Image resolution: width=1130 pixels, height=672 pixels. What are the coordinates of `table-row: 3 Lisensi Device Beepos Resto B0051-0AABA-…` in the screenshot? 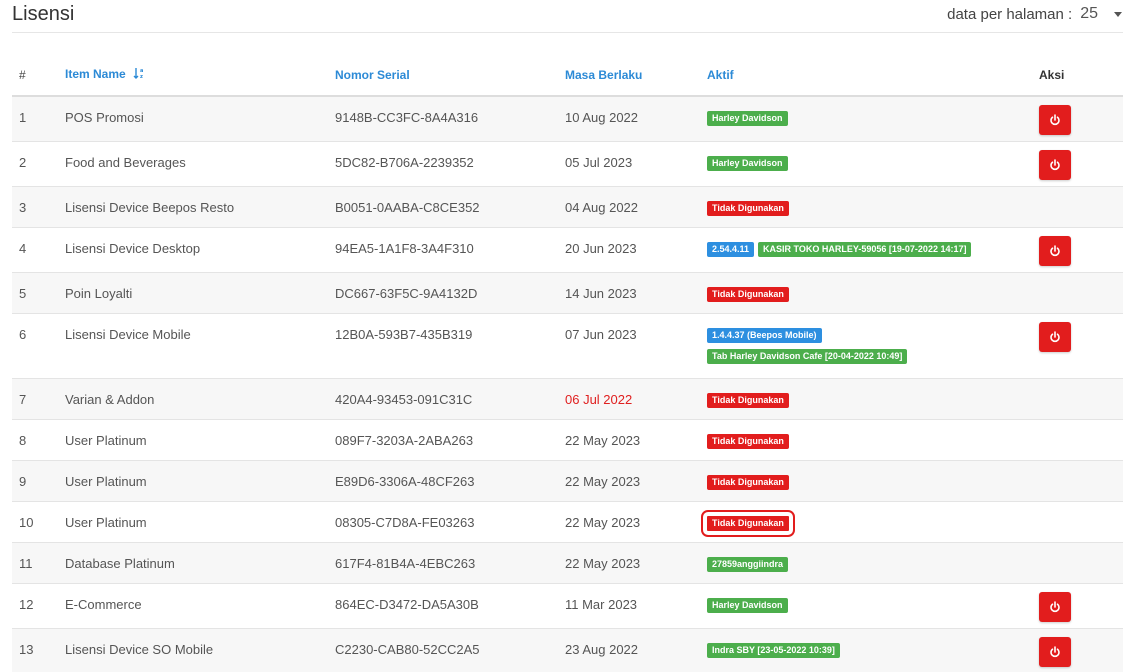 It's located at (567, 206).